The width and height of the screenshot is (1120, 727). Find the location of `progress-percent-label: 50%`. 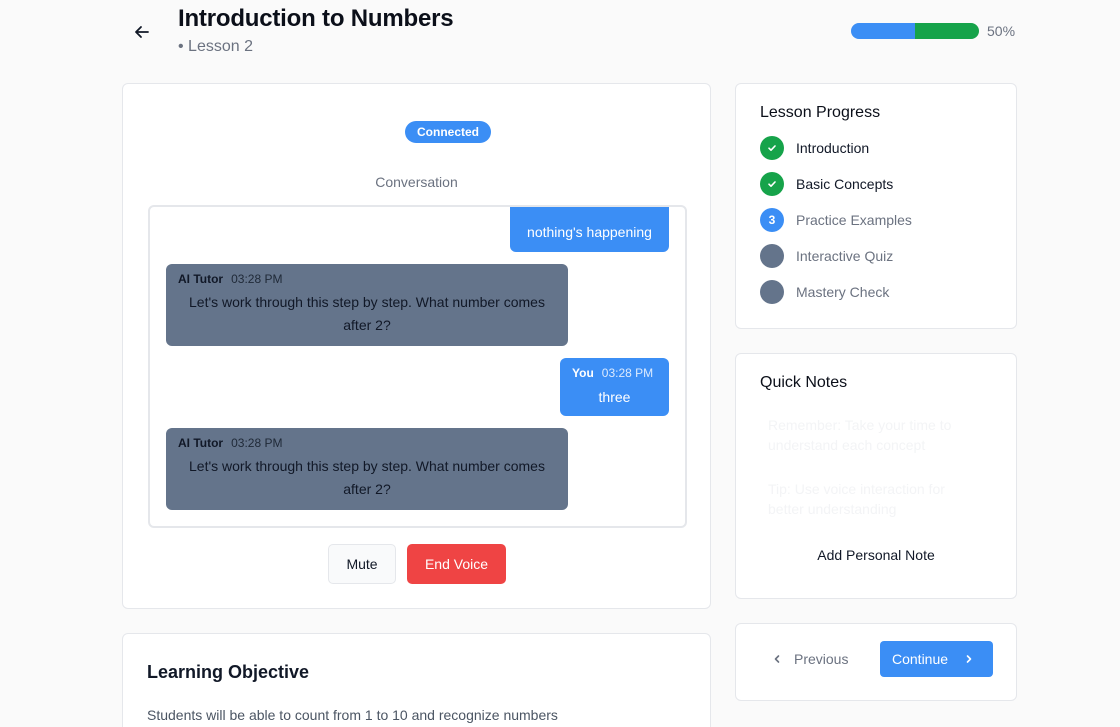

progress-percent-label: 50% is located at coordinates (1001, 31).